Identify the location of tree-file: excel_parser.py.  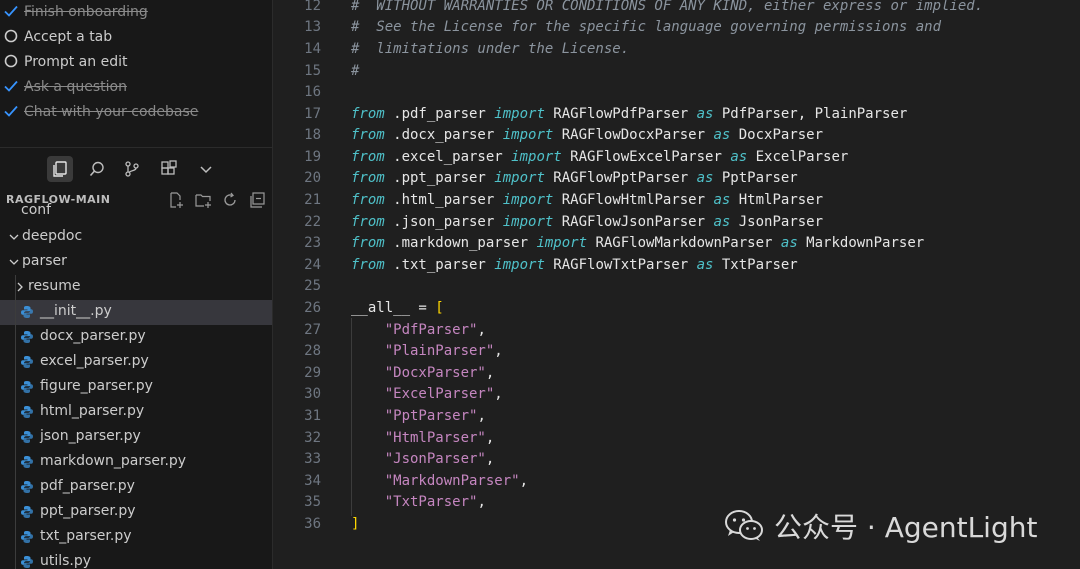
(136, 362).